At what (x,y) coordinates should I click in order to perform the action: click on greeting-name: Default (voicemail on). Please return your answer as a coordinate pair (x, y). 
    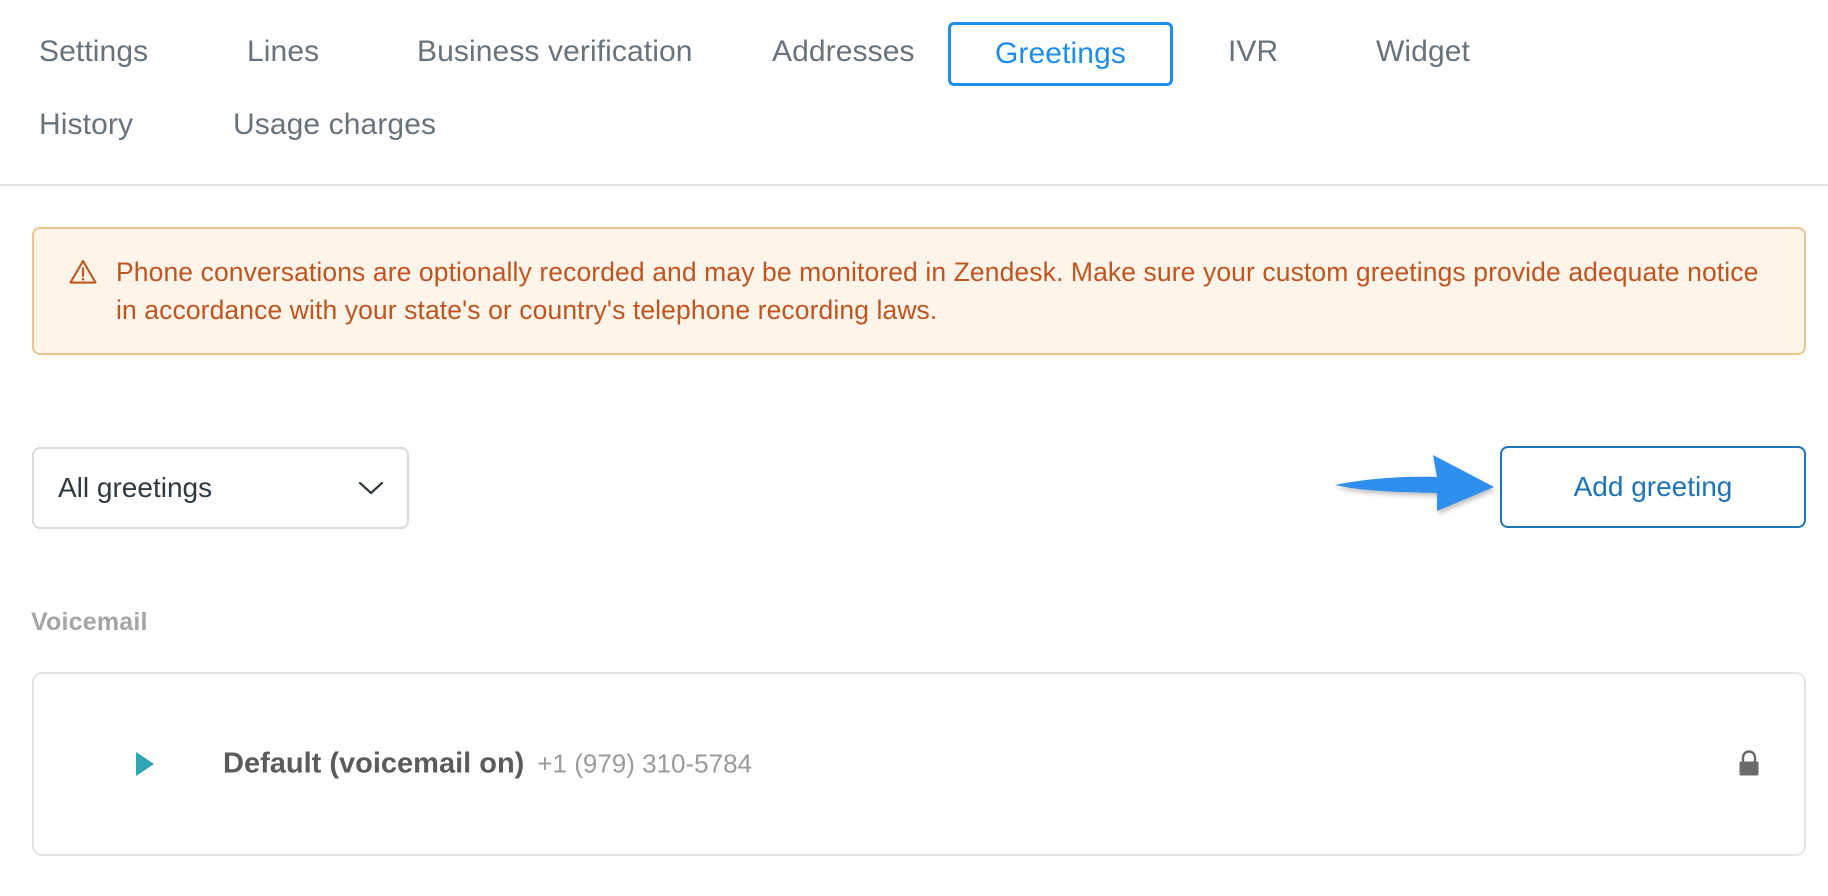
    Looking at the image, I should click on (374, 763).